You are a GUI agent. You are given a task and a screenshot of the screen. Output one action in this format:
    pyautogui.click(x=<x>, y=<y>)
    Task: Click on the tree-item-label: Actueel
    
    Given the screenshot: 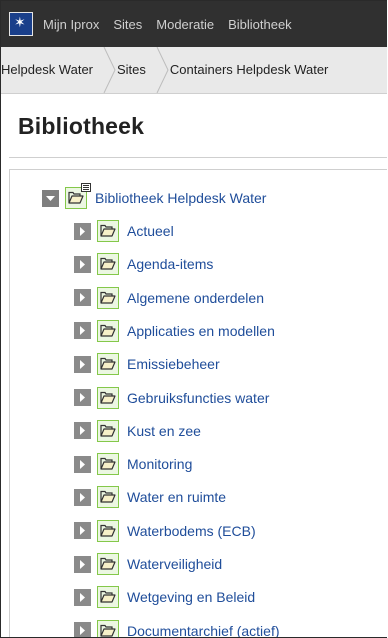 What is the action you would take?
    pyautogui.click(x=150, y=231)
    